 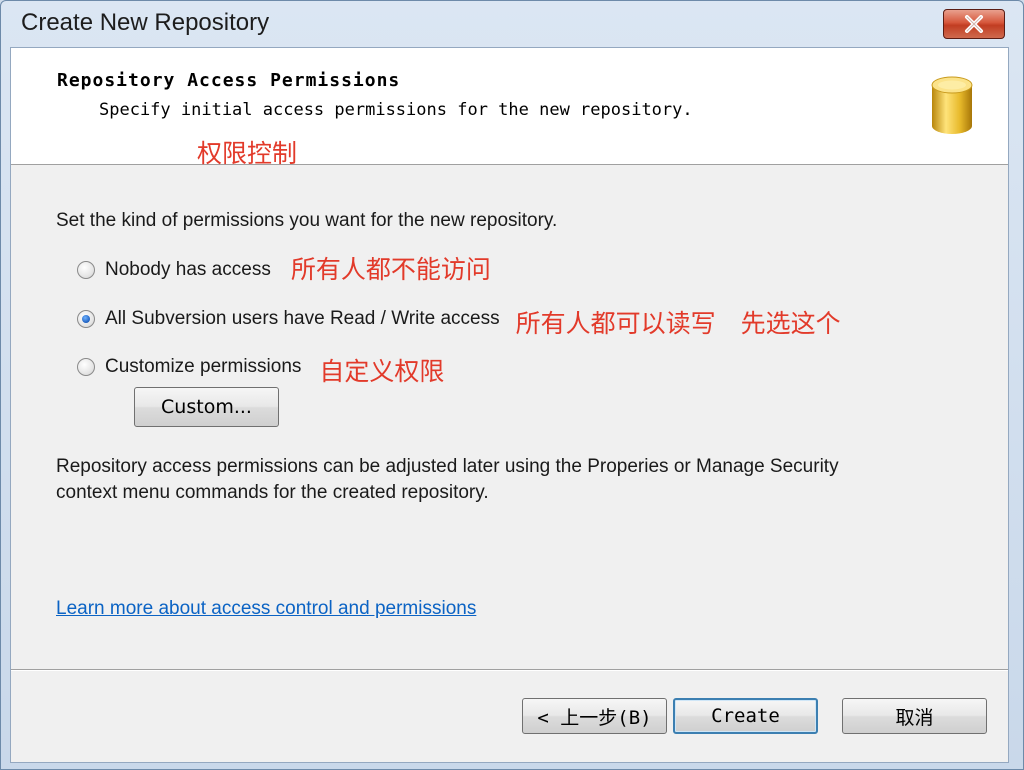 What do you see at coordinates (390, 269) in the screenshot?
I see `annotation-nobody: 所有人都不能访问` at bounding box center [390, 269].